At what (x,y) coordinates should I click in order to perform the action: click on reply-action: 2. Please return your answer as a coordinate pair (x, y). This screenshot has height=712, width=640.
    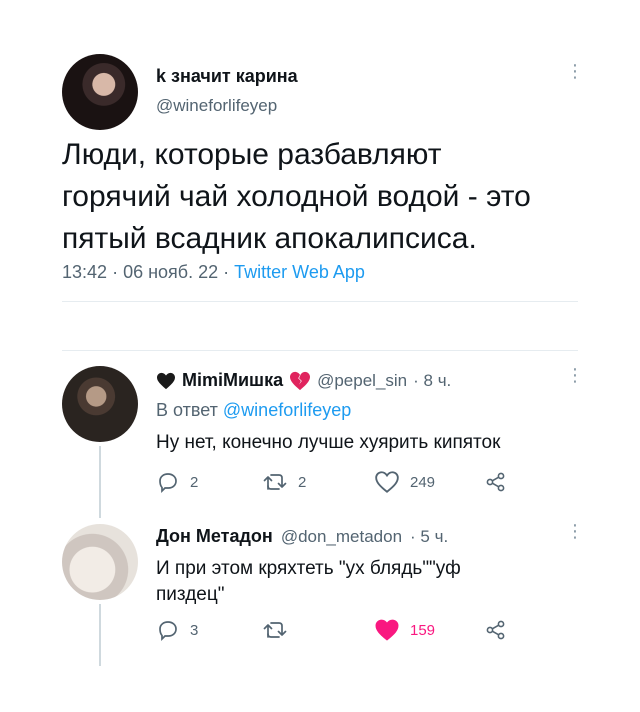
    Looking at the image, I should click on (177, 482).